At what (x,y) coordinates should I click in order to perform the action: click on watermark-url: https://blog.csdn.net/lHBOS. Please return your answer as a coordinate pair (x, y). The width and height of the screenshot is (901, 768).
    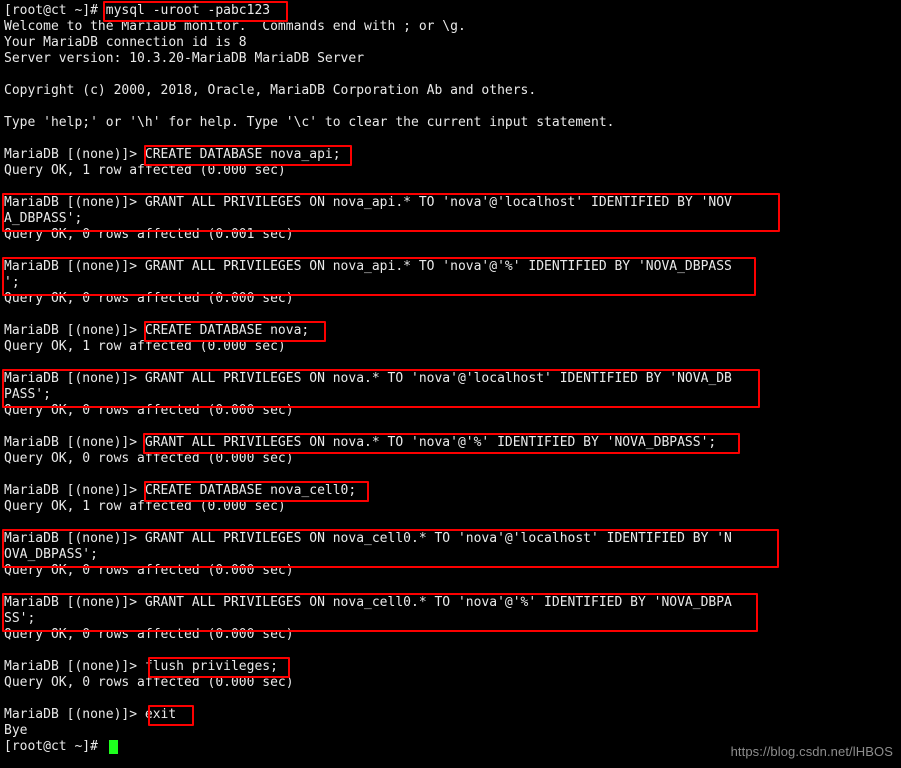
    Looking at the image, I should click on (811, 751).